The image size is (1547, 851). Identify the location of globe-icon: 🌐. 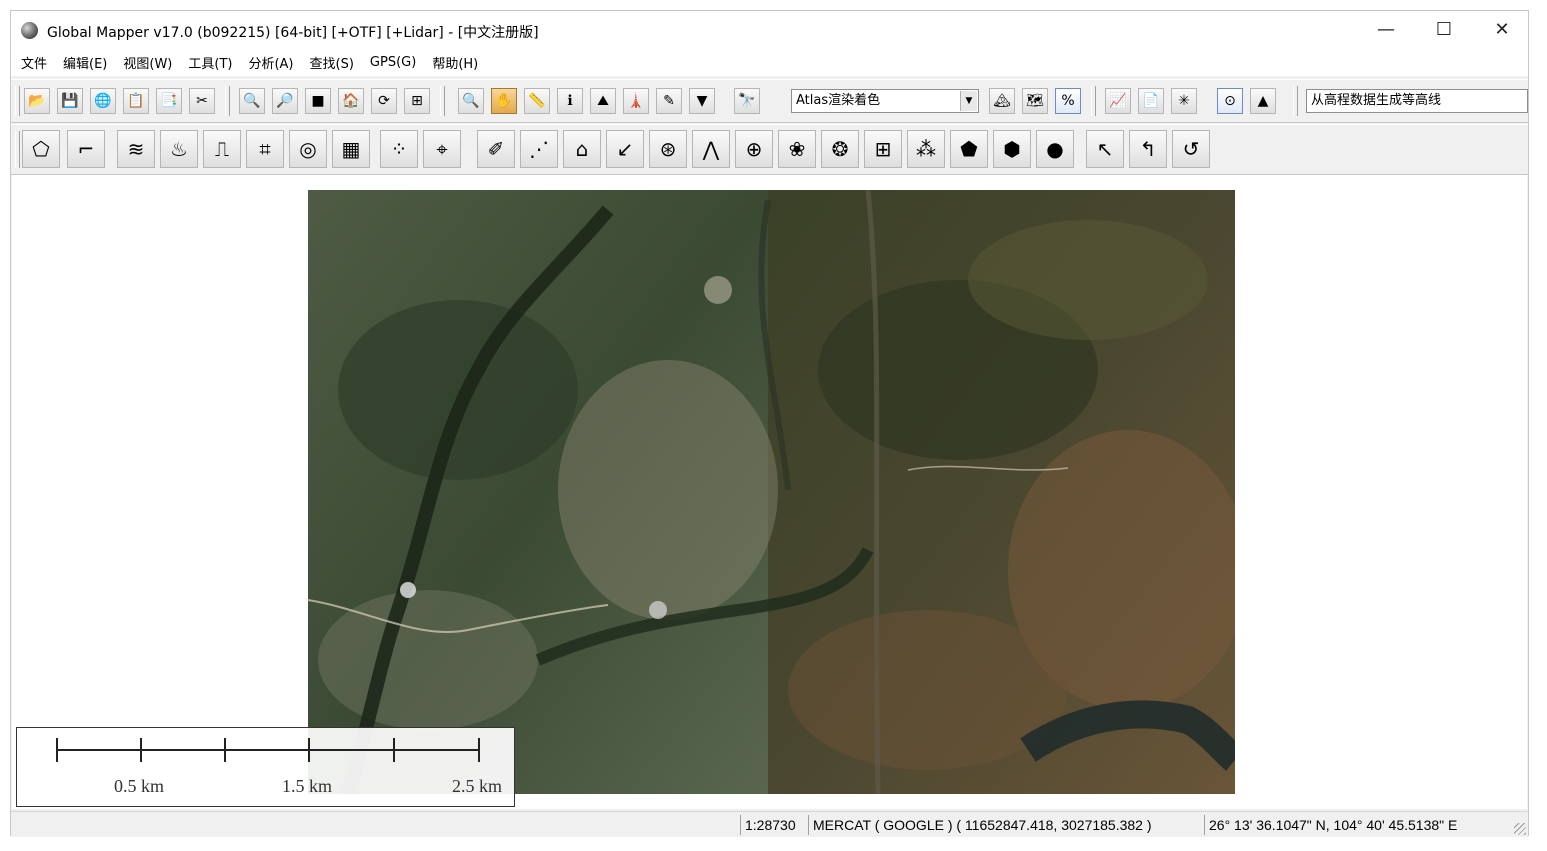
(103, 101).